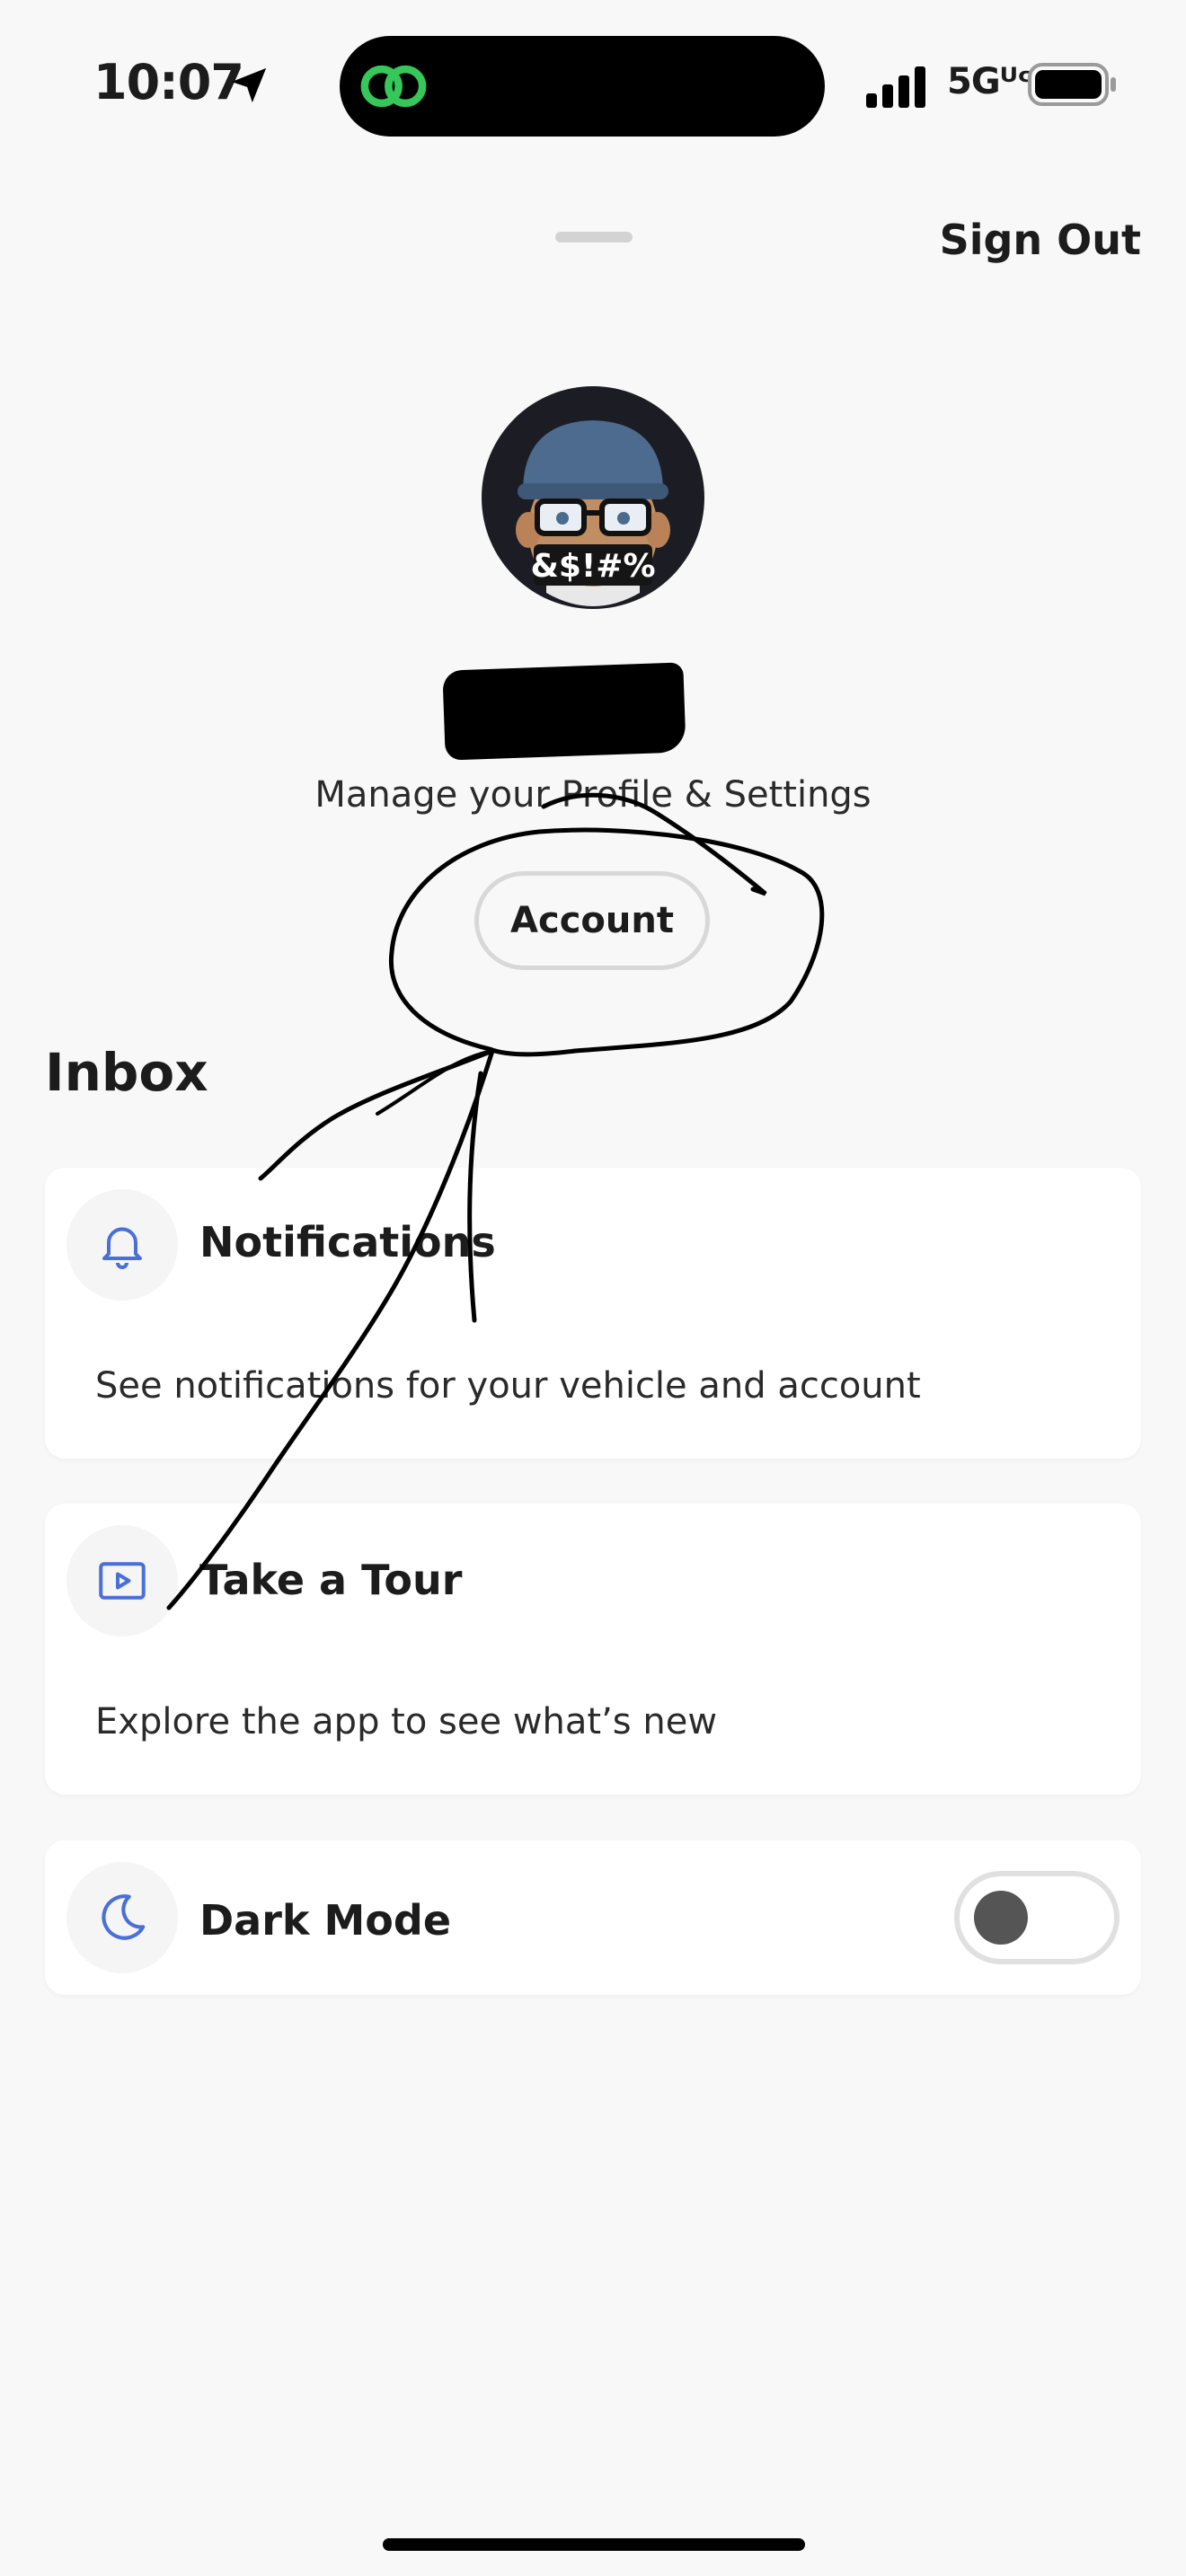 The height and width of the screenshot is (2576, 1186). What do you see at coordinates (347, 1242) in the screenshot?
I see `notifications-title: Notifications` at bounding box center [347, 1242].